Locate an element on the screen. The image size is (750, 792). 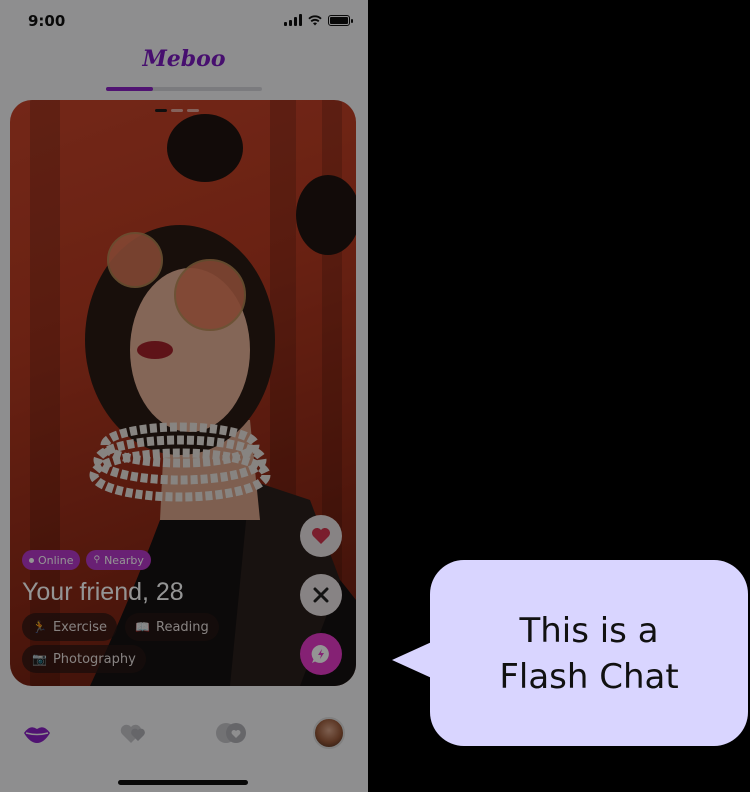
tooltip-line-2: Flash Chat is located at coordinates (589, 677).